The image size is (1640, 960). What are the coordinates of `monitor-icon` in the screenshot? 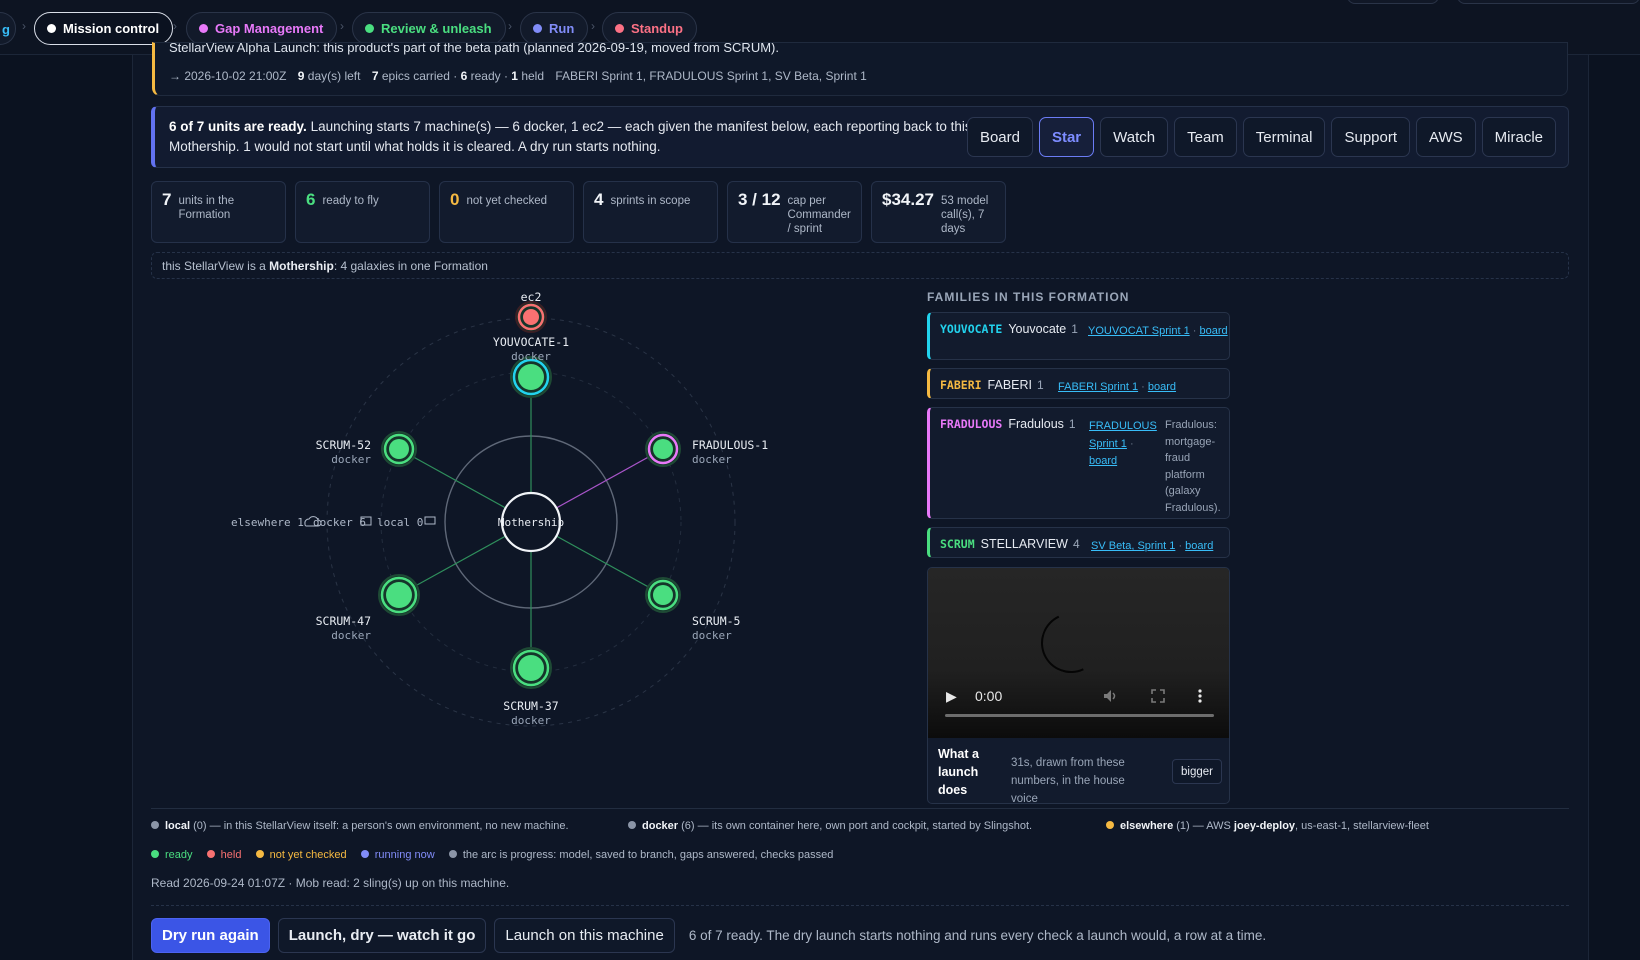 It's located at (430, 520).